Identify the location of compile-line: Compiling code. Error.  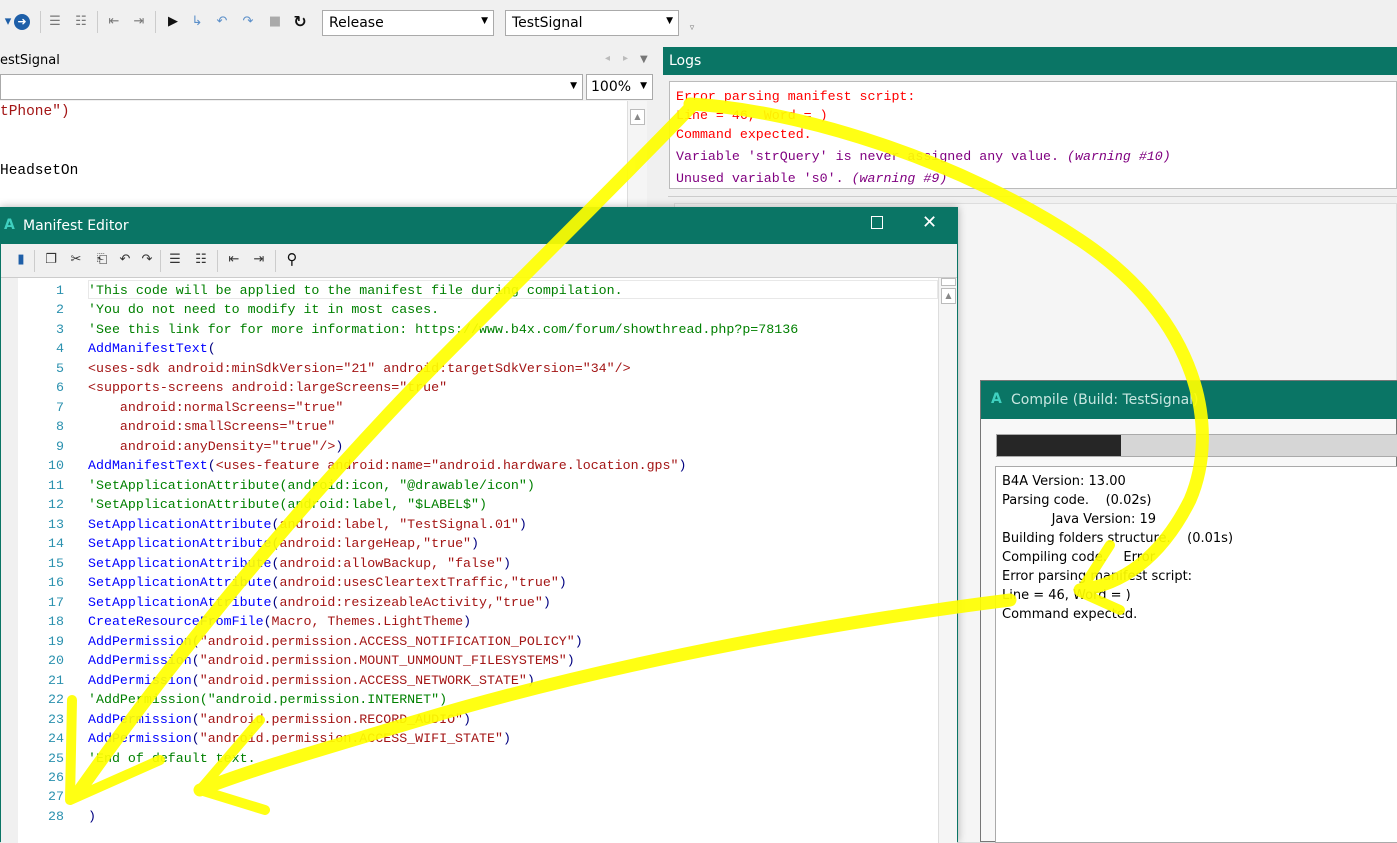
(1079, 557).